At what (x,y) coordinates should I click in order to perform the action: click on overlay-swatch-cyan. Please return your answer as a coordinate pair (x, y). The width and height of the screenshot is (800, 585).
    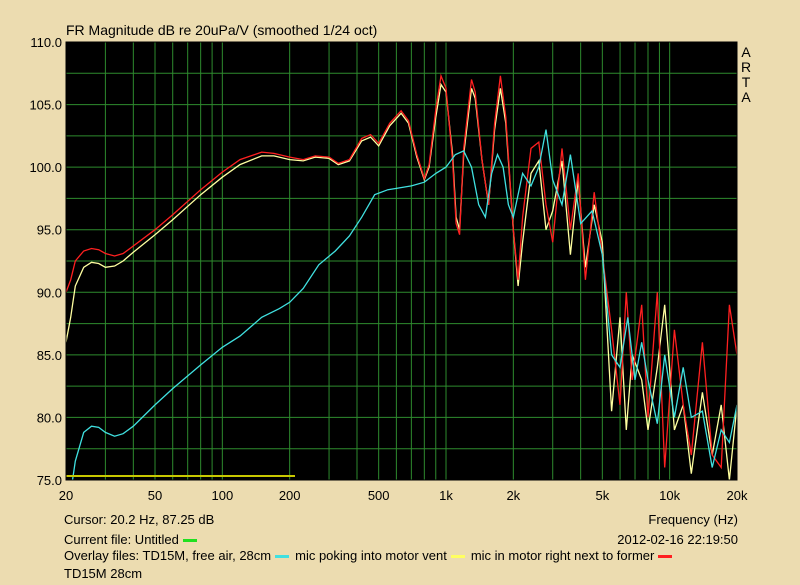
    Looking at the image, I should click on (282, 557).